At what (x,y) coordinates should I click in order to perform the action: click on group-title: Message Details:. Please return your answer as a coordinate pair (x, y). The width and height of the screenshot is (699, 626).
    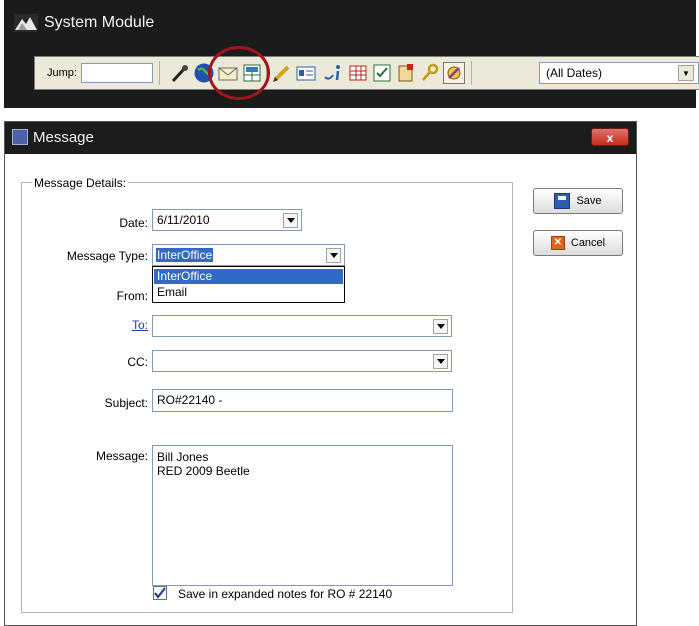
    Looking at the image, I should click on (80, 183).